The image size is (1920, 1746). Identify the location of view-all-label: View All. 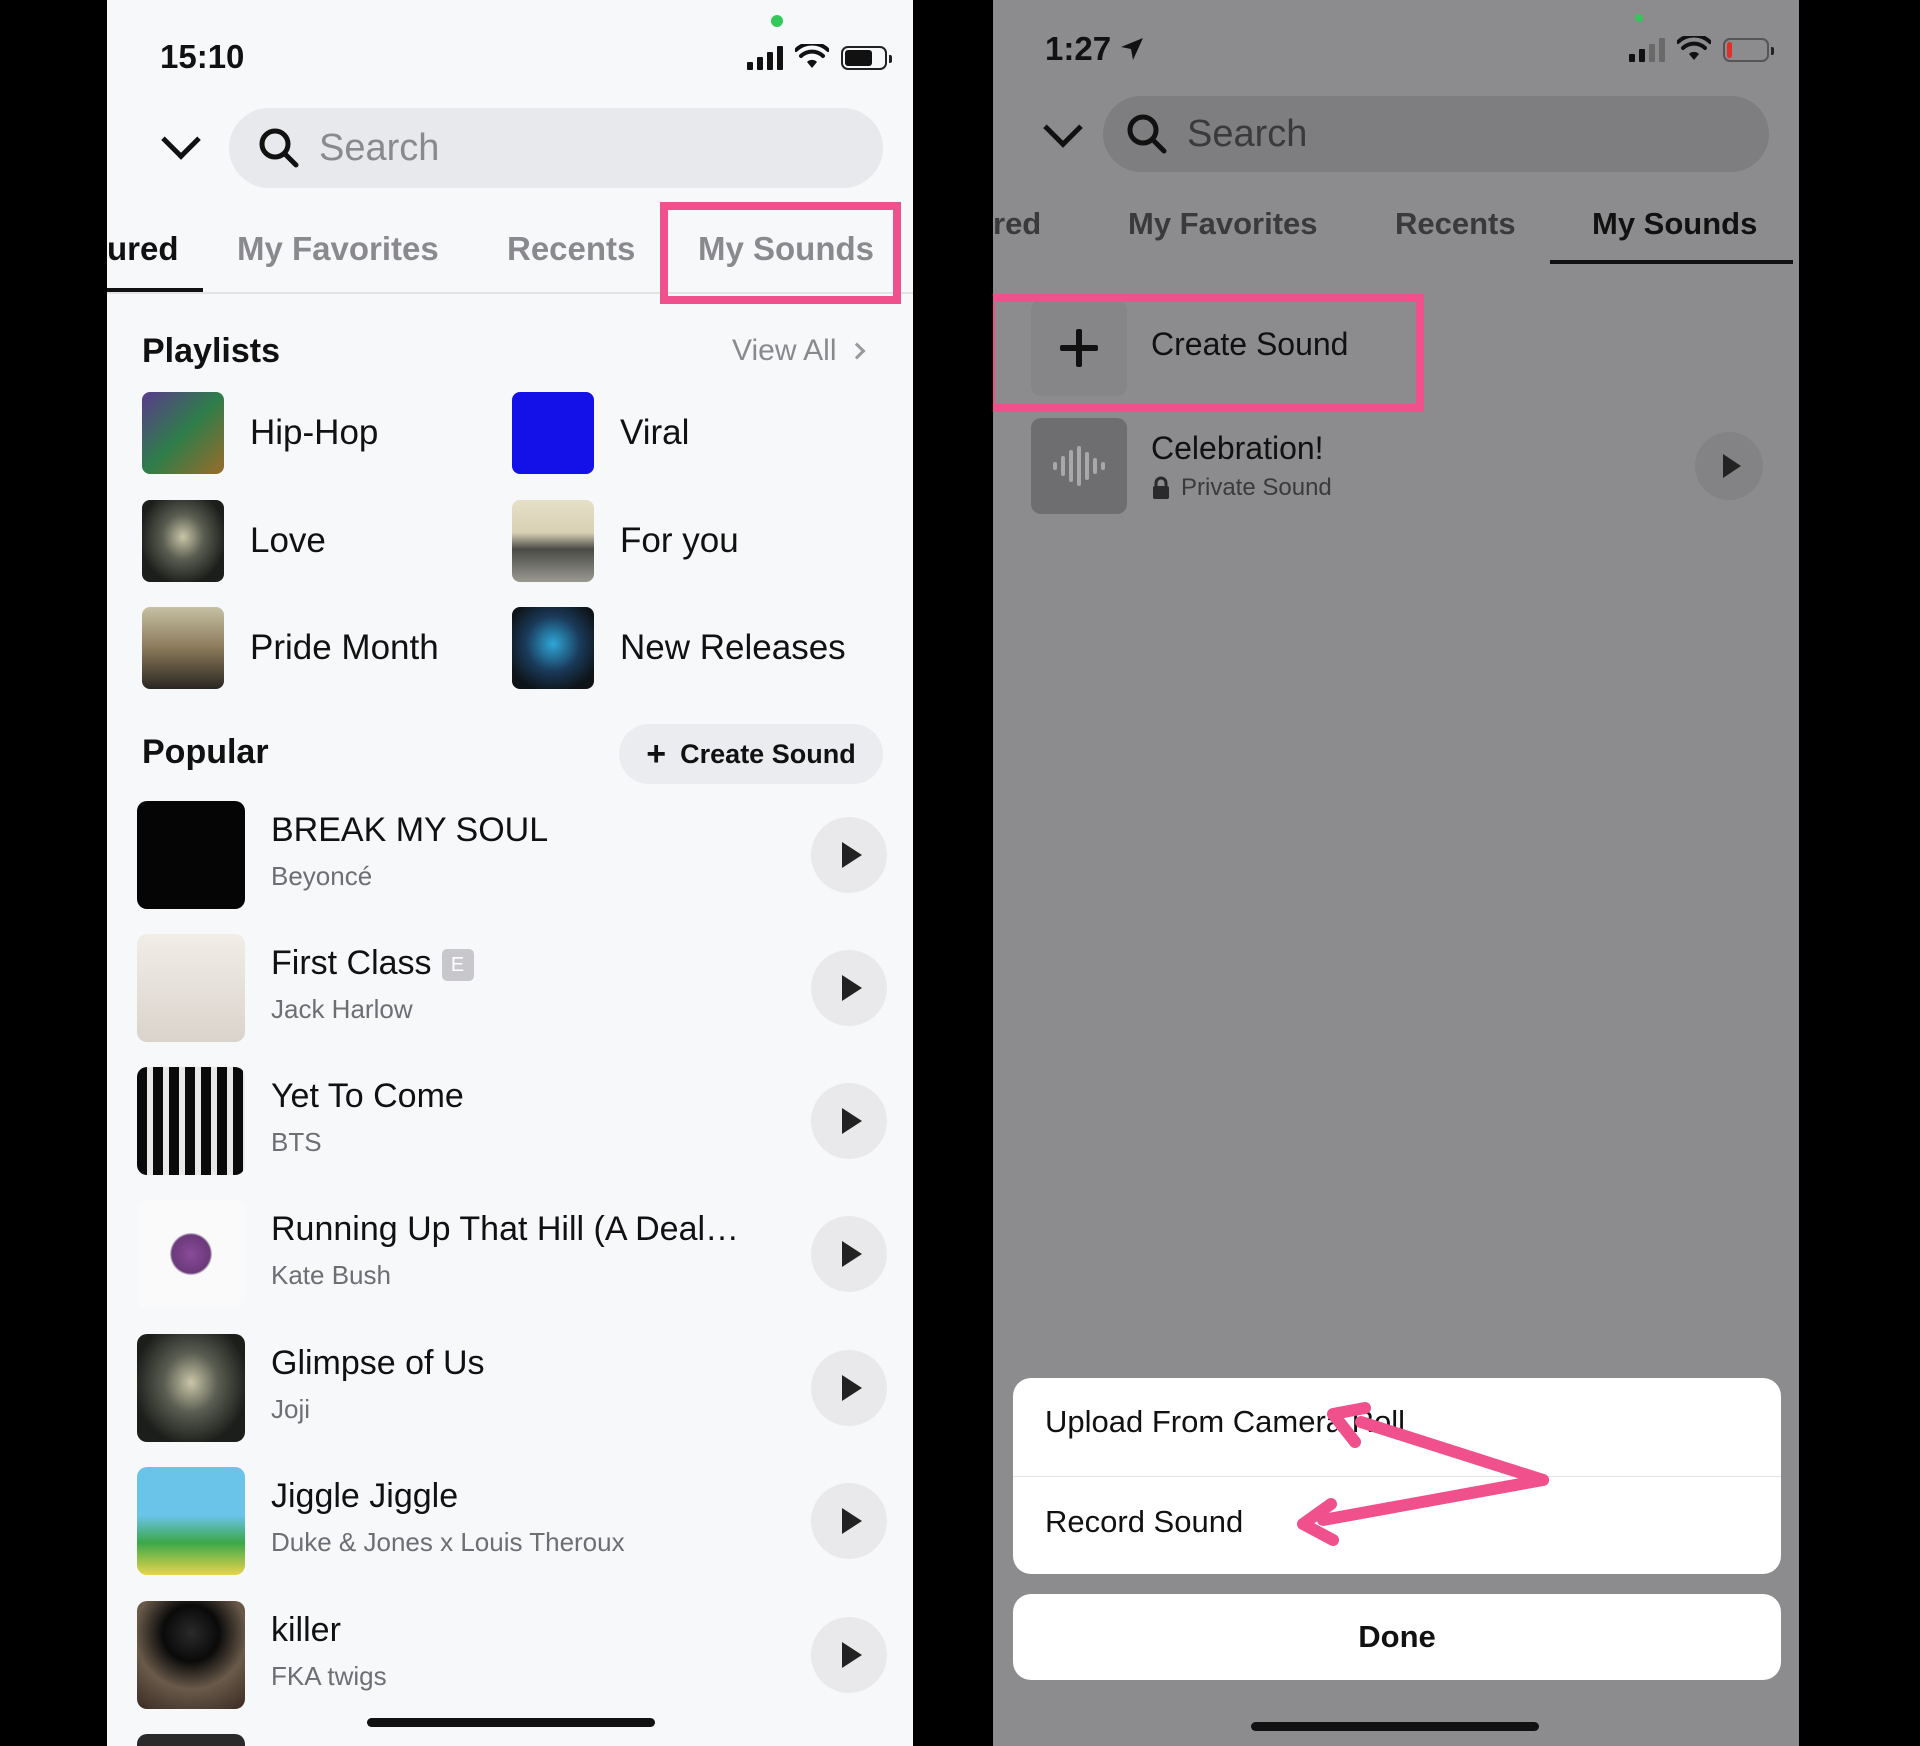
(784, 350).